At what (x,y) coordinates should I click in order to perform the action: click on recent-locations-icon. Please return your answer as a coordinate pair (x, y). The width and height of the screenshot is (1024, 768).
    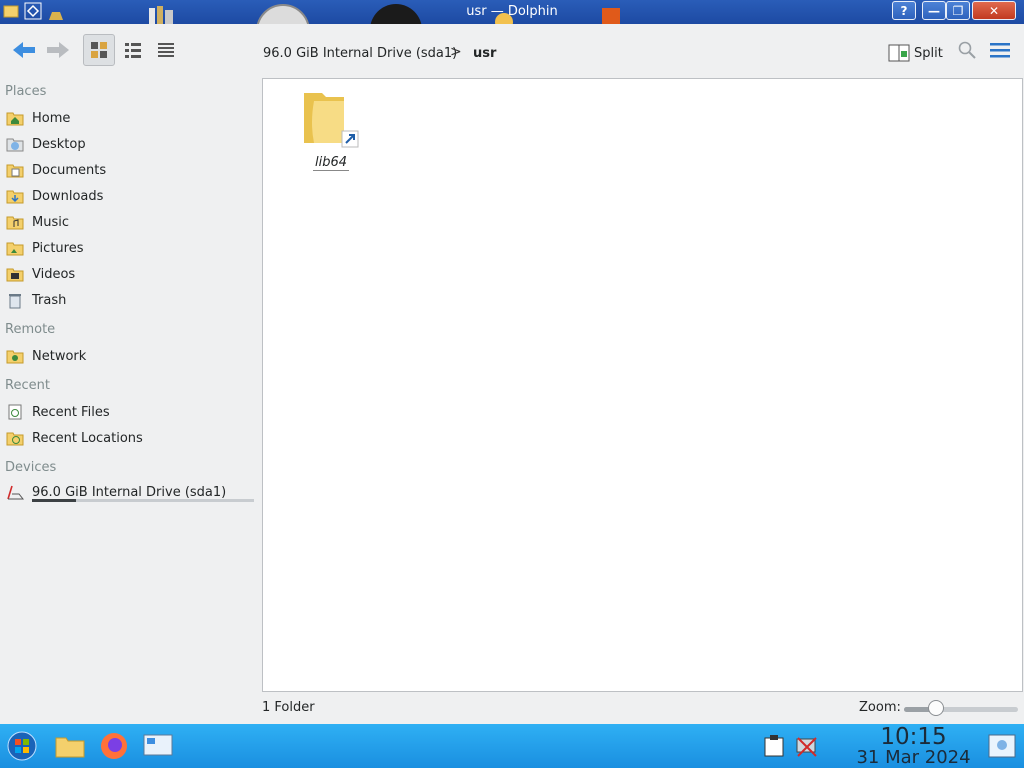
    Looking at the image, I should click on (15, 439).